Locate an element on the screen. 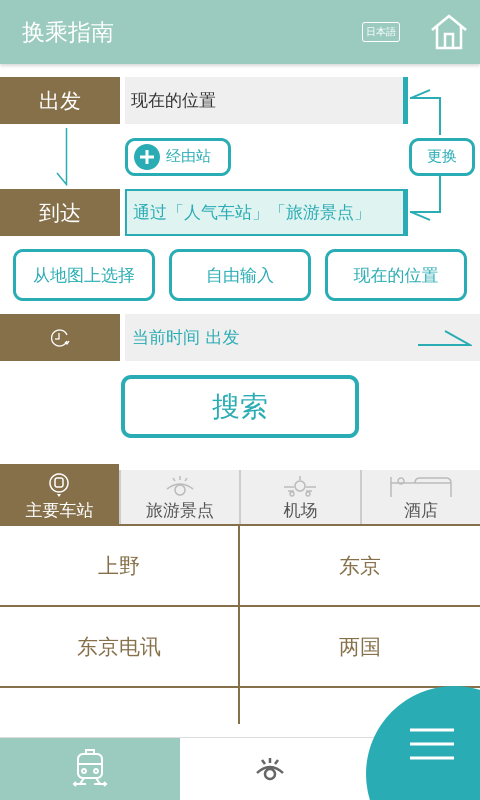 This screenshot has height=800, width=480. location-option-button: 从地图上选择 is located at coordinates (84, 275).